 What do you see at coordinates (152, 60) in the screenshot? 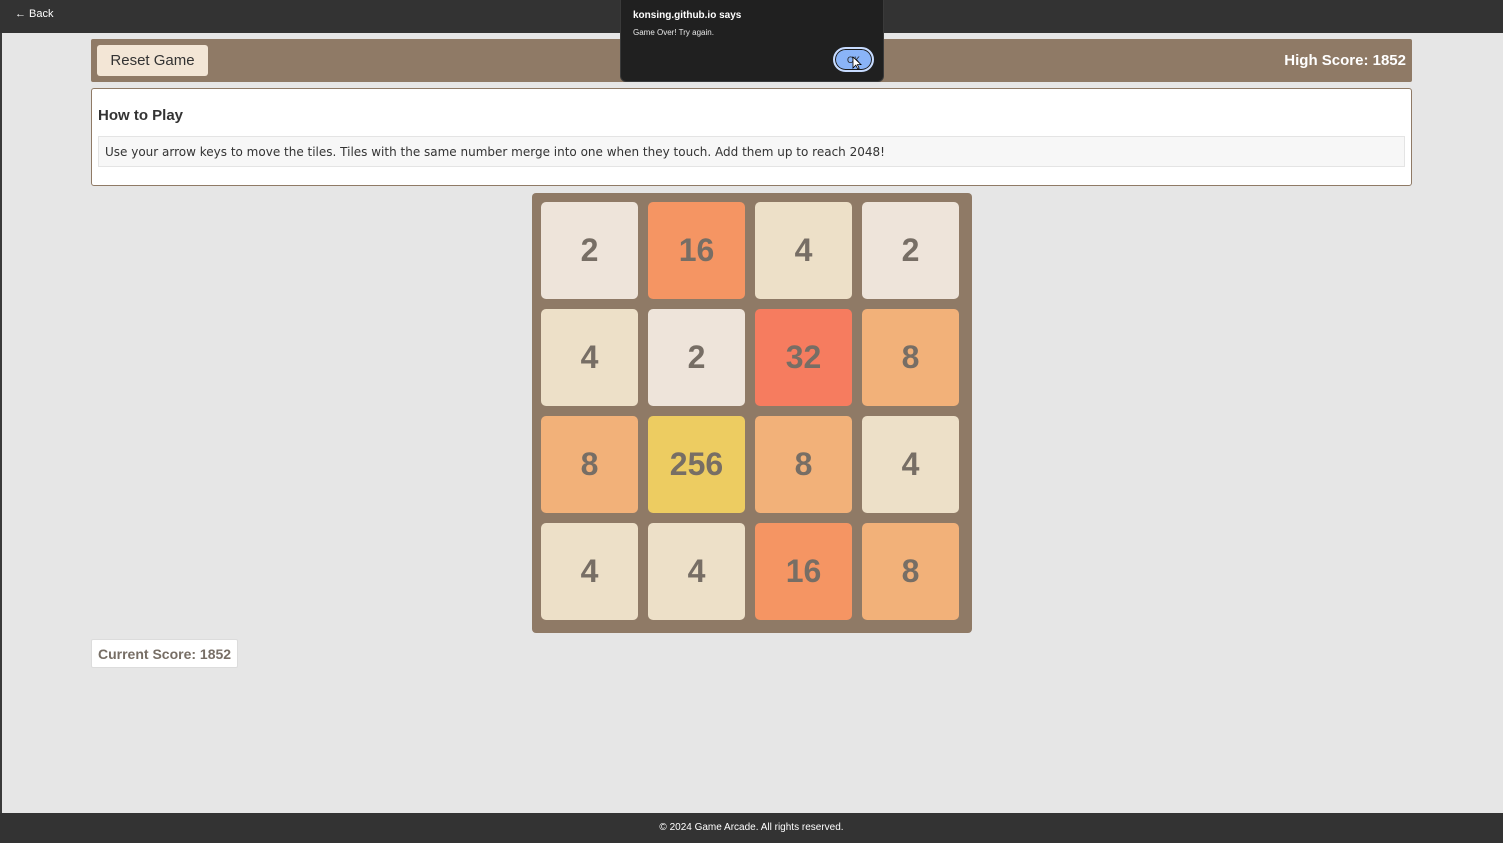
I see `reset-game-button: Reset Game` at bounding box center [152, 60].